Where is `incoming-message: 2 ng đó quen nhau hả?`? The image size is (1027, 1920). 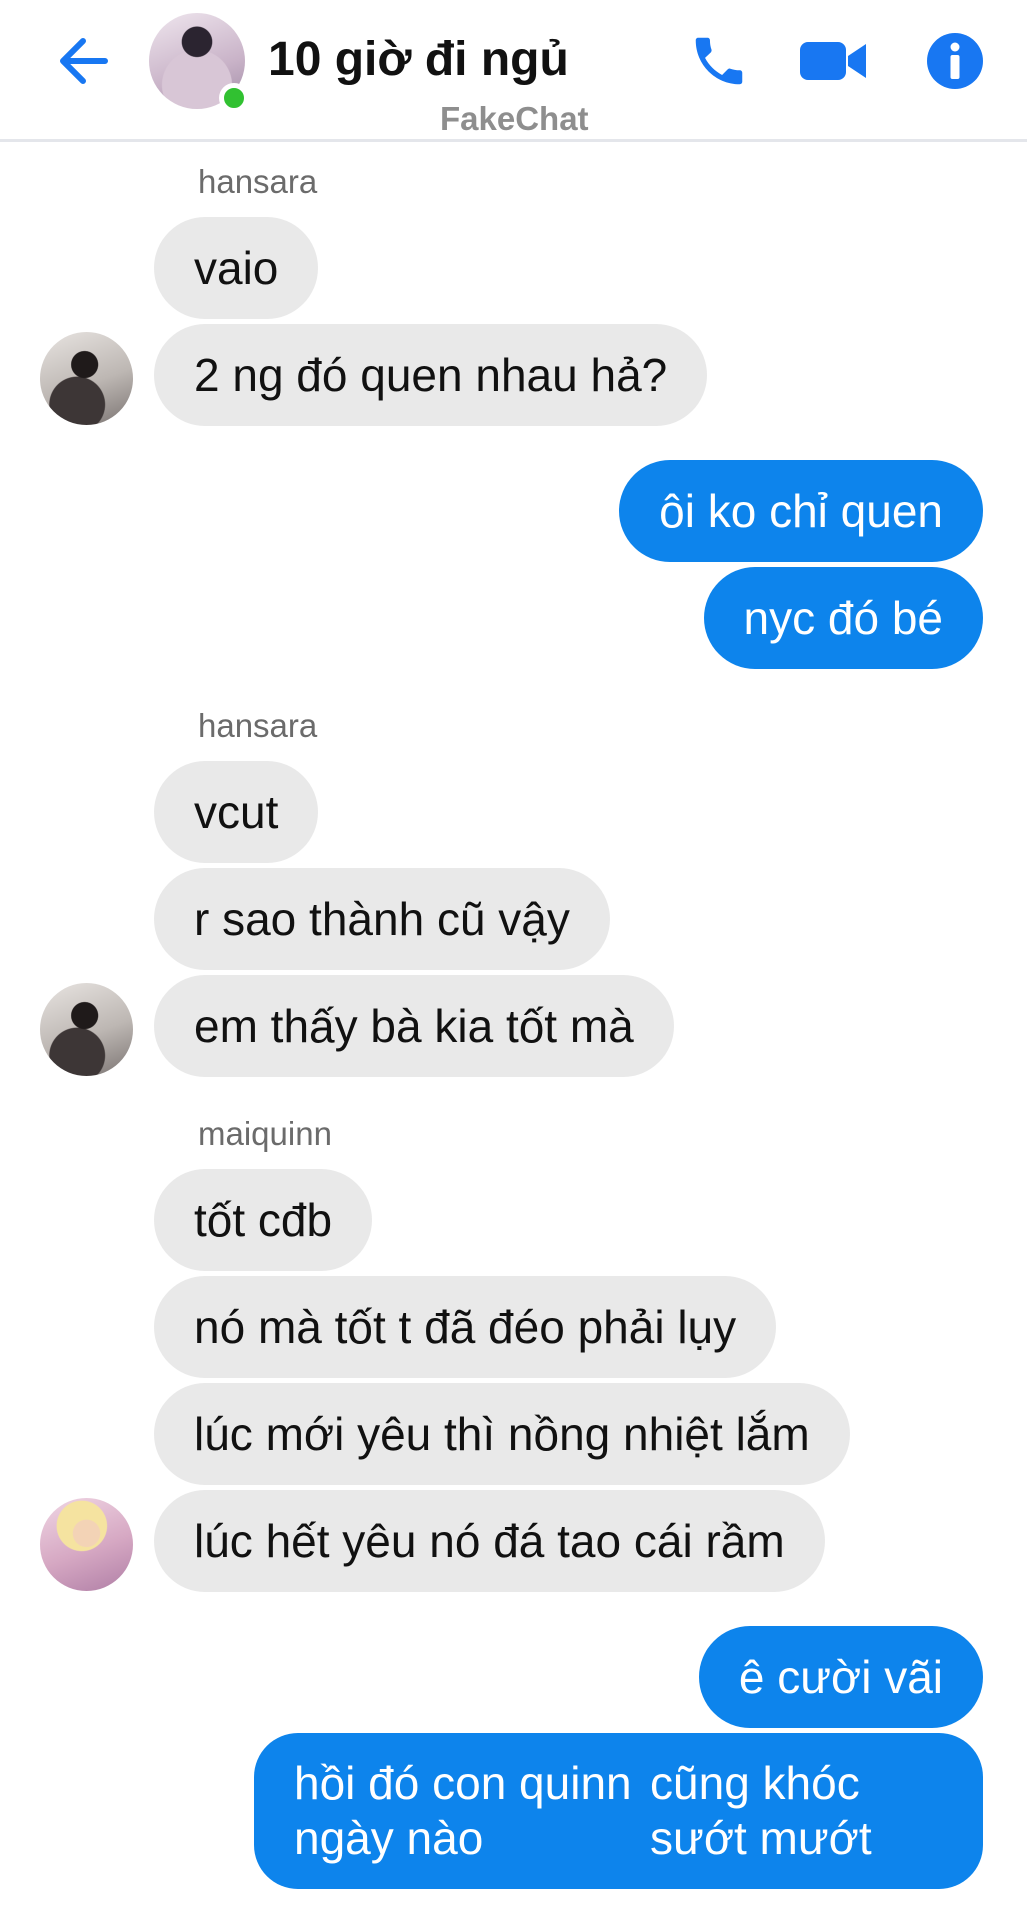 incoming-message: 2 ng đó quen nhau hả? is located at coordinates (431, 375).